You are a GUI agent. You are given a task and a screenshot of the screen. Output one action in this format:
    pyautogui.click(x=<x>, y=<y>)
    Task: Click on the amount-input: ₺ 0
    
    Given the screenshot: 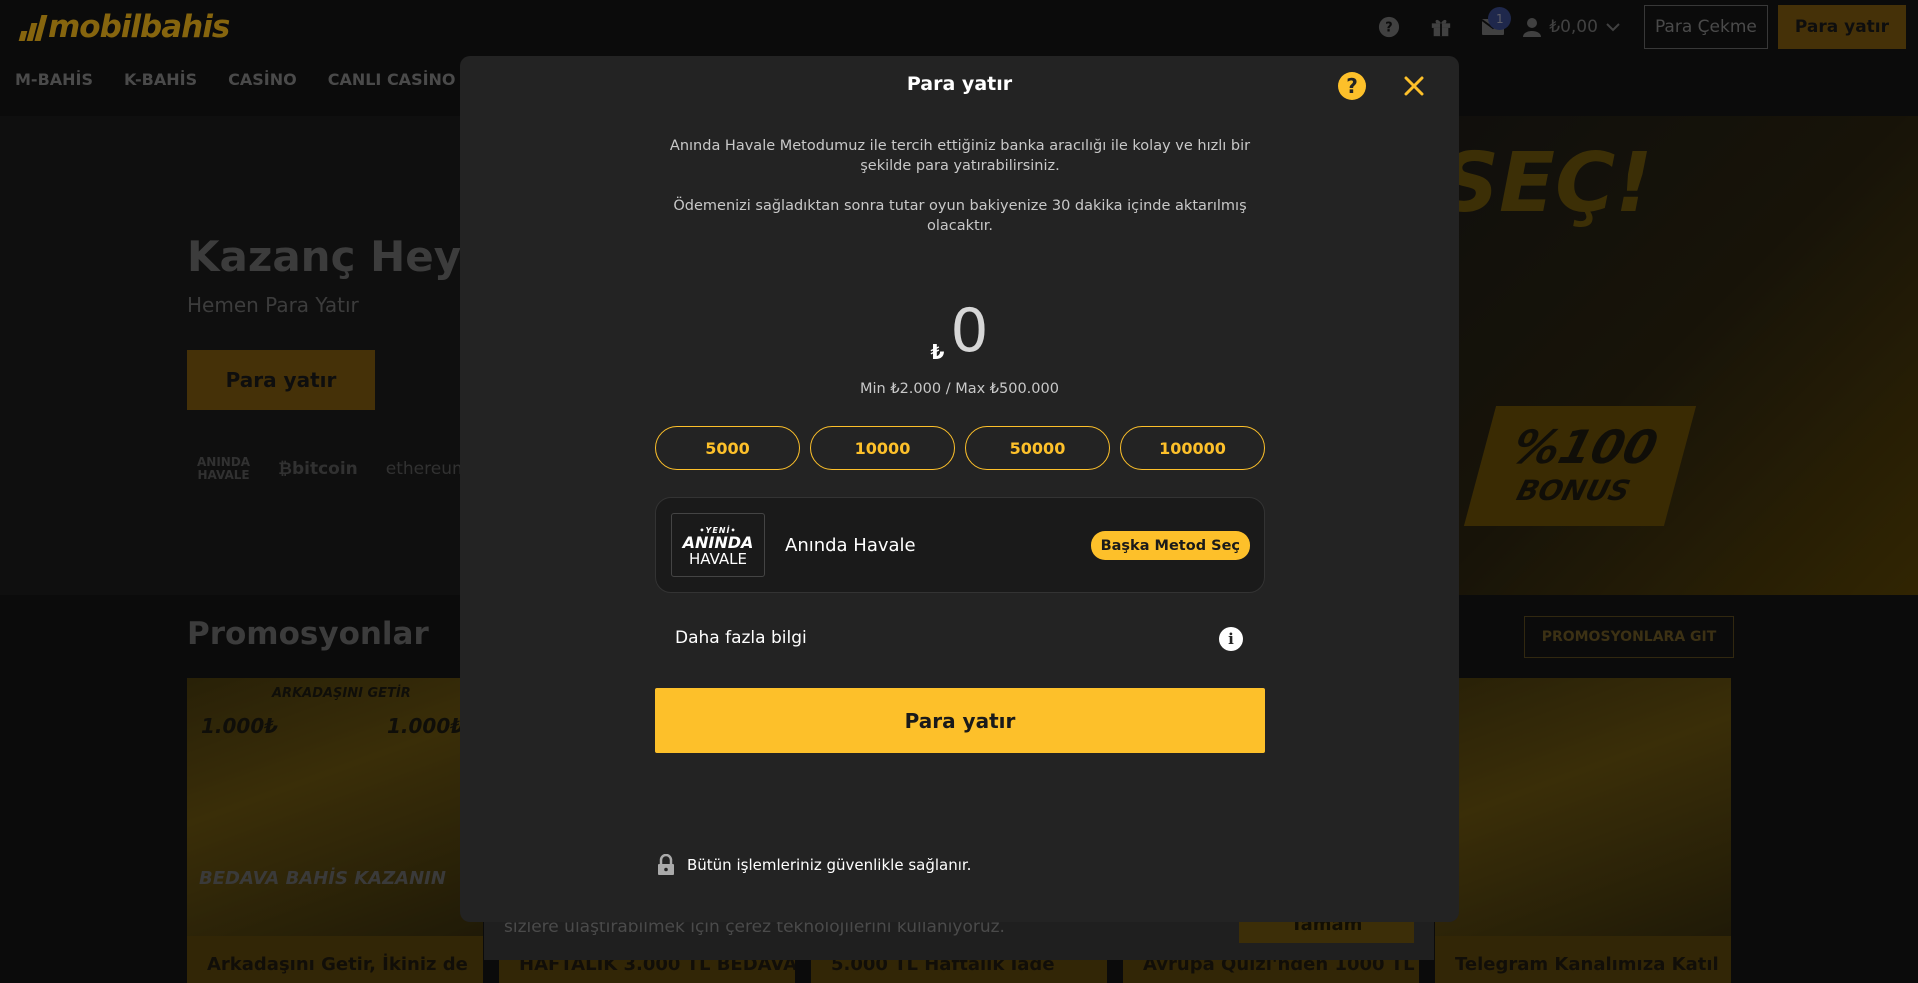 What is the action you would take?
    pyautogui.click(x=959, y=331)
    